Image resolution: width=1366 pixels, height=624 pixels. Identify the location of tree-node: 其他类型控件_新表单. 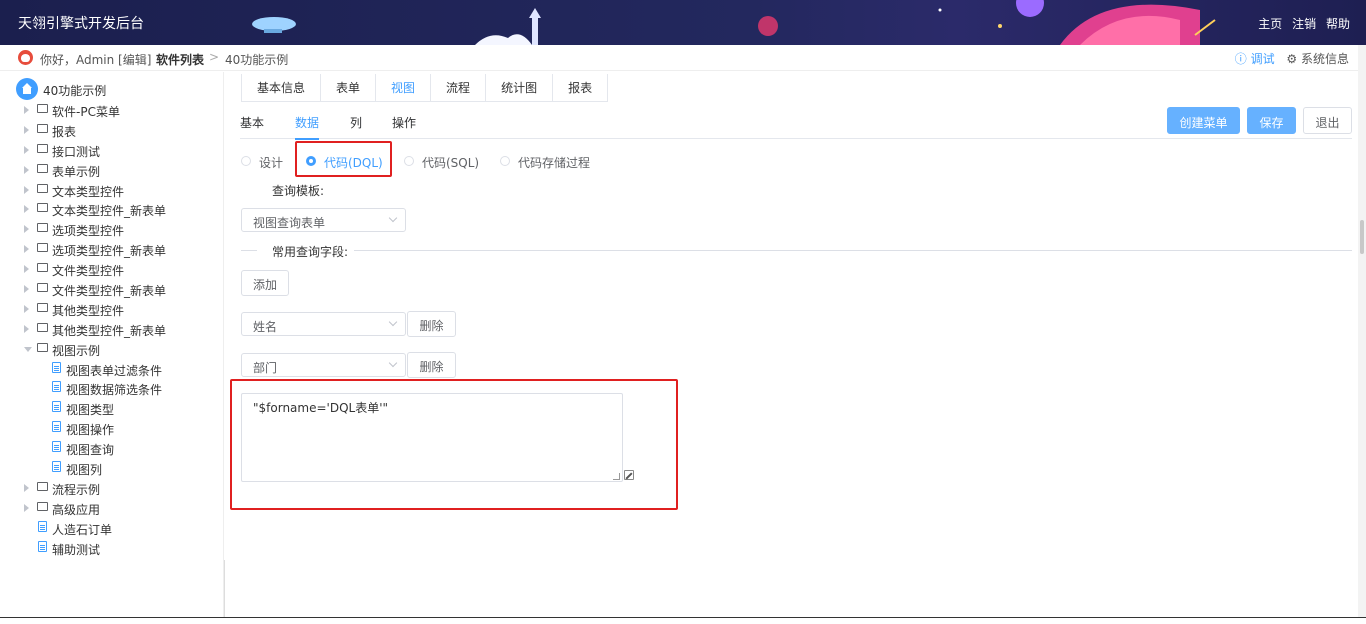
(112, 329).